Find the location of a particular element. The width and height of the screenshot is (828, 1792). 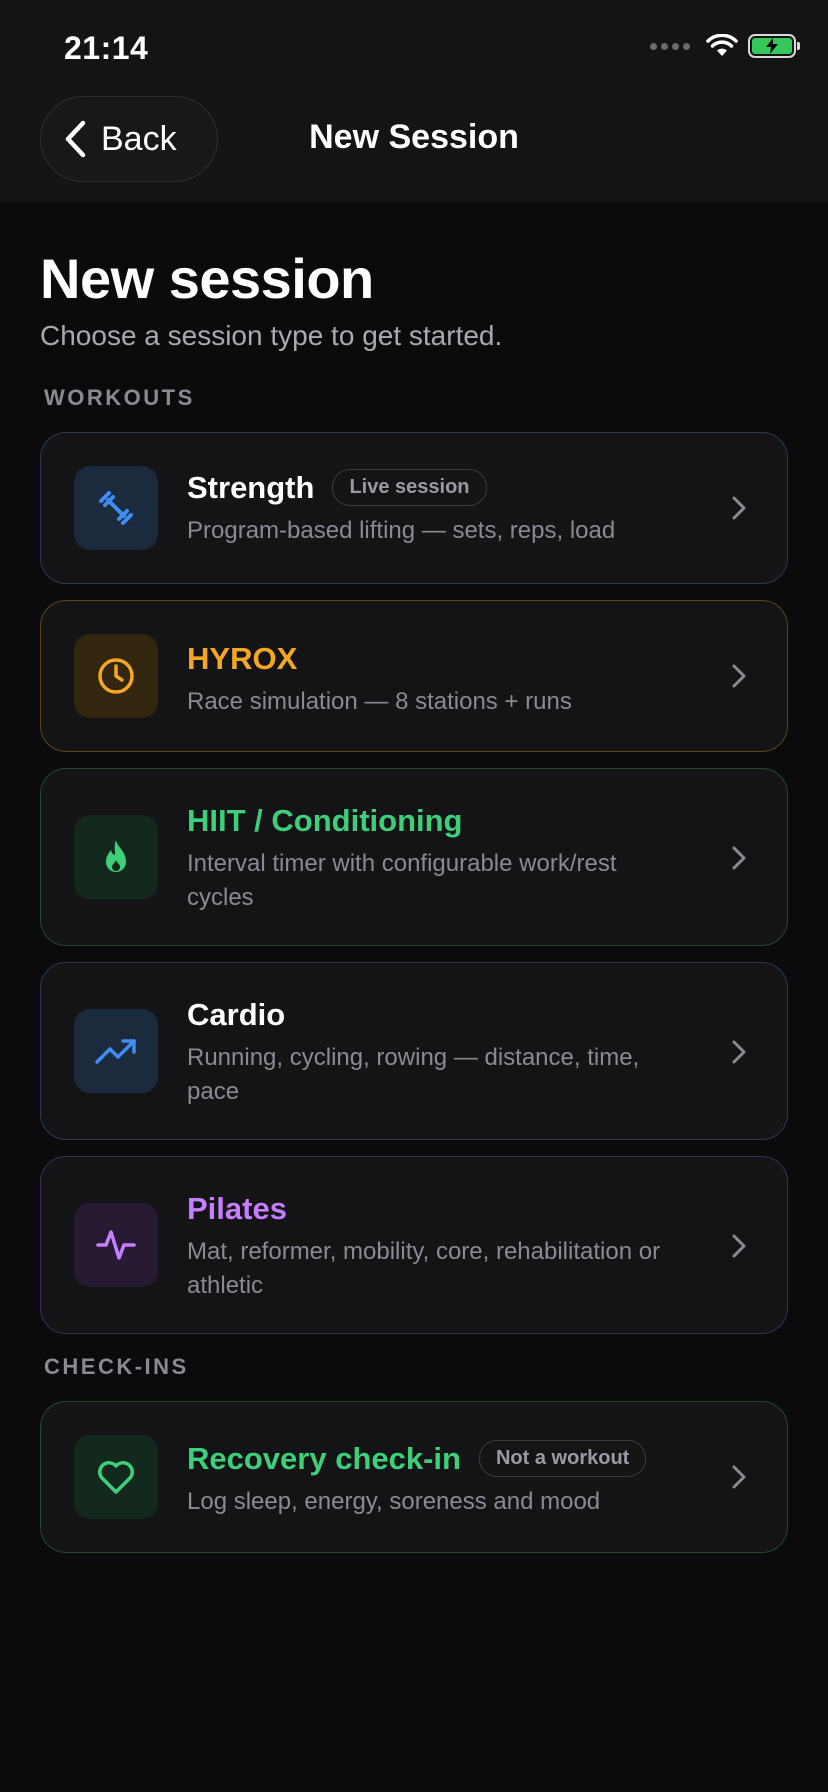

live-session-badge: Live session is located at coordinates (409, 487).